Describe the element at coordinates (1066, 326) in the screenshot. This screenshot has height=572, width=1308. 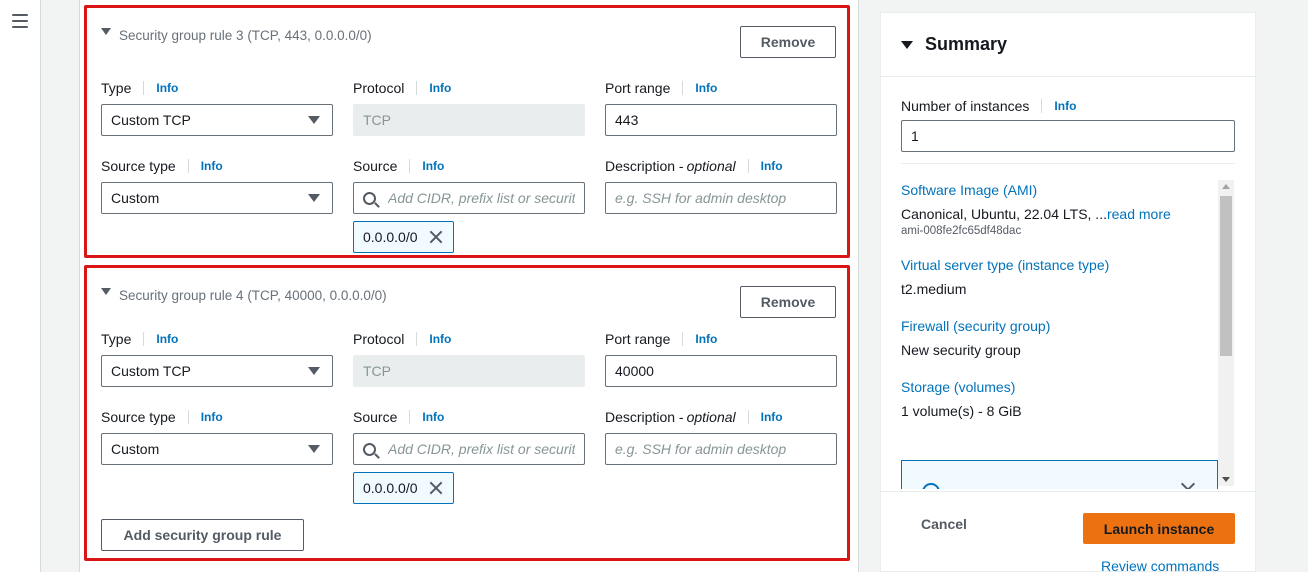
I see `firewall-link: Firewall (security group)` at that location.